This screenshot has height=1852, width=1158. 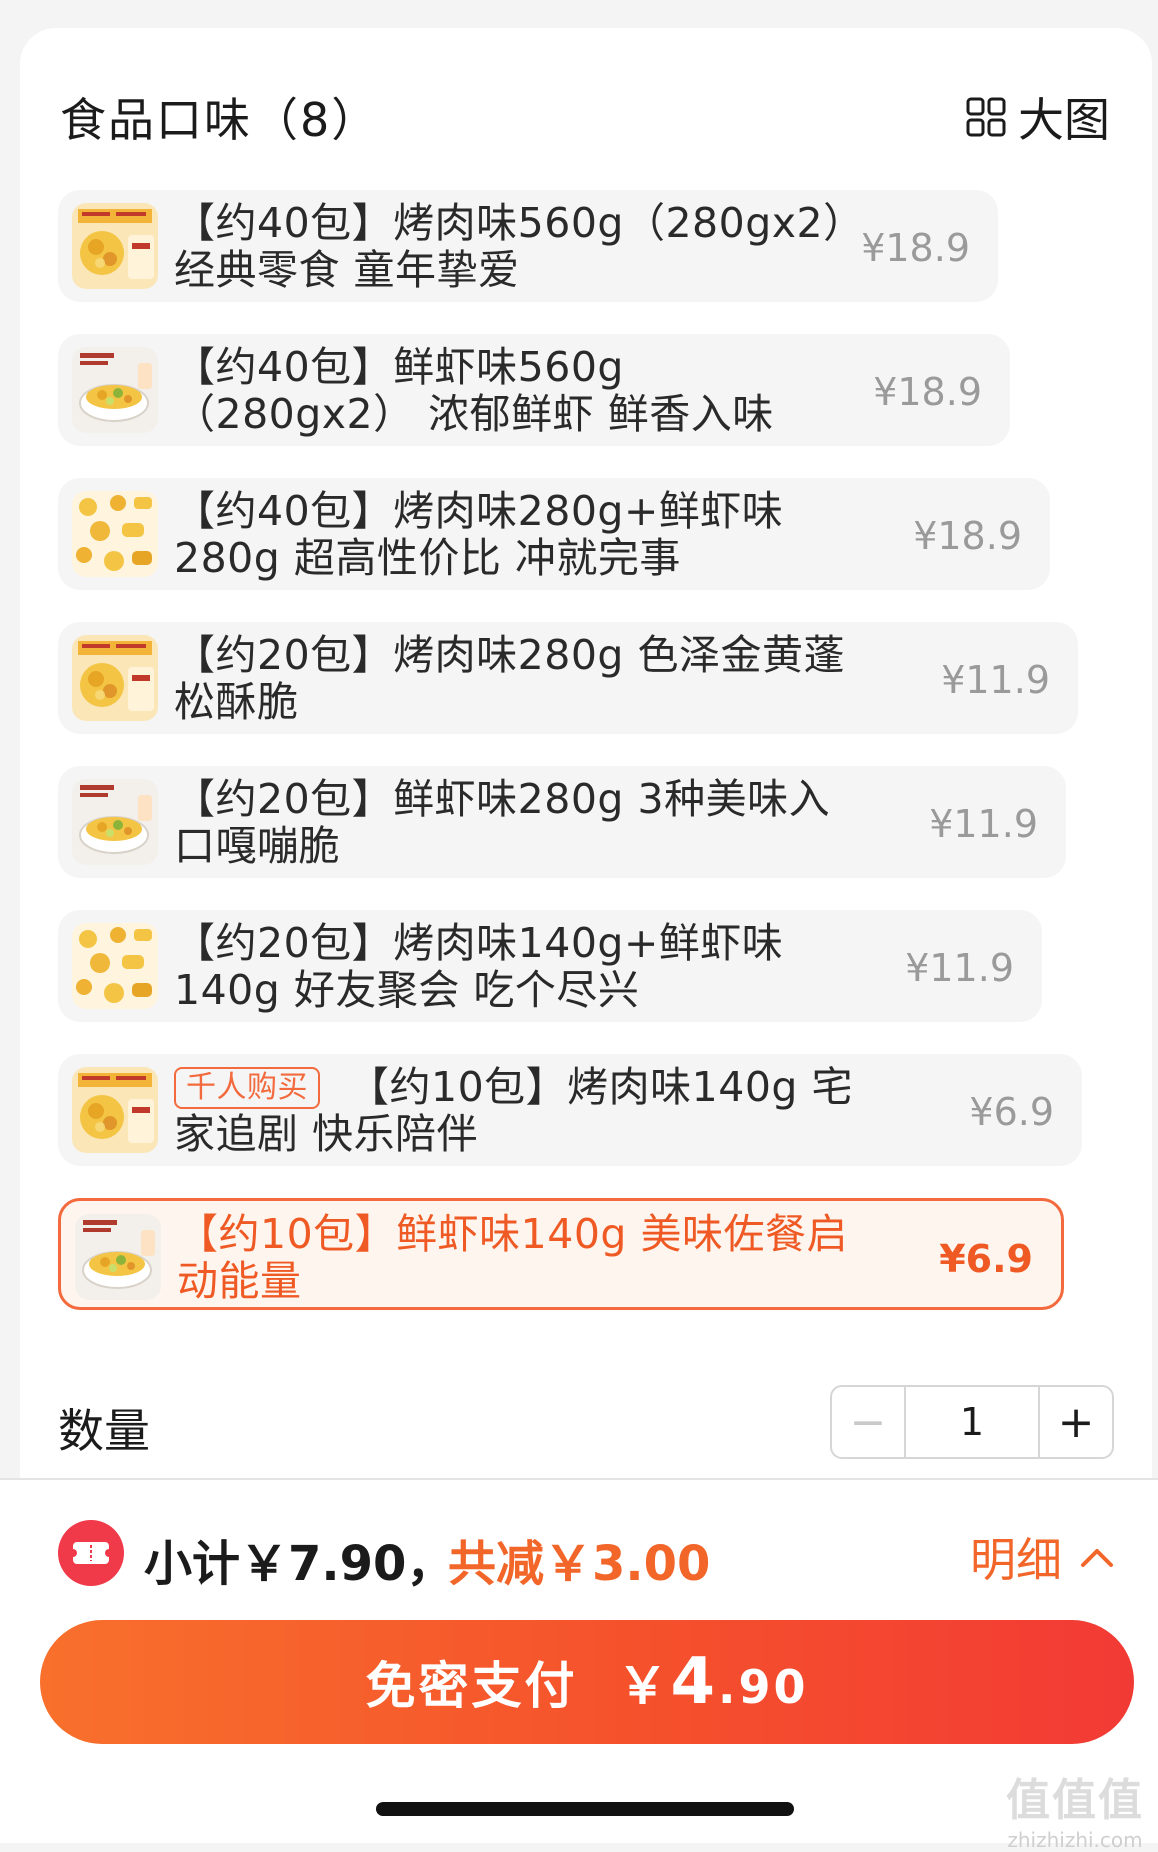 I want to click on chevron-up-icon, so click(x=1097, y=1558).